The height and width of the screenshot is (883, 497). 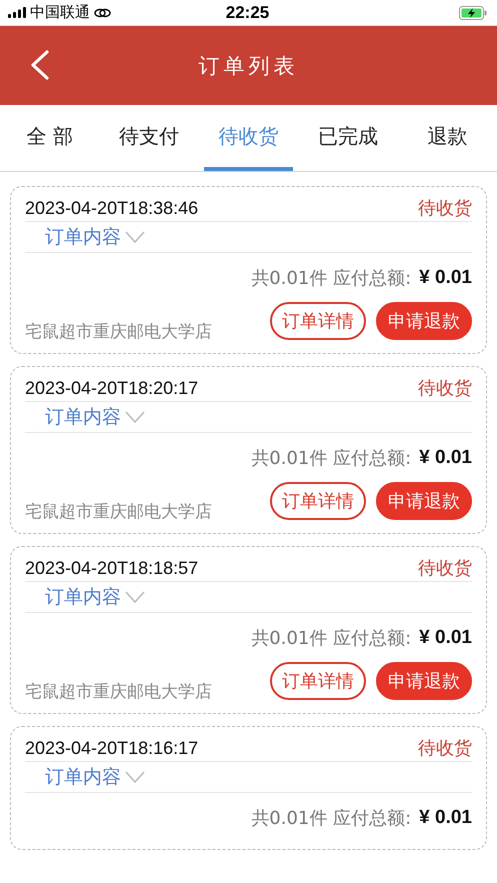 What do you see at coordinates (348, 138) in the screenshot?
I see `tab: 已完成` at bounding box center [348, 138].